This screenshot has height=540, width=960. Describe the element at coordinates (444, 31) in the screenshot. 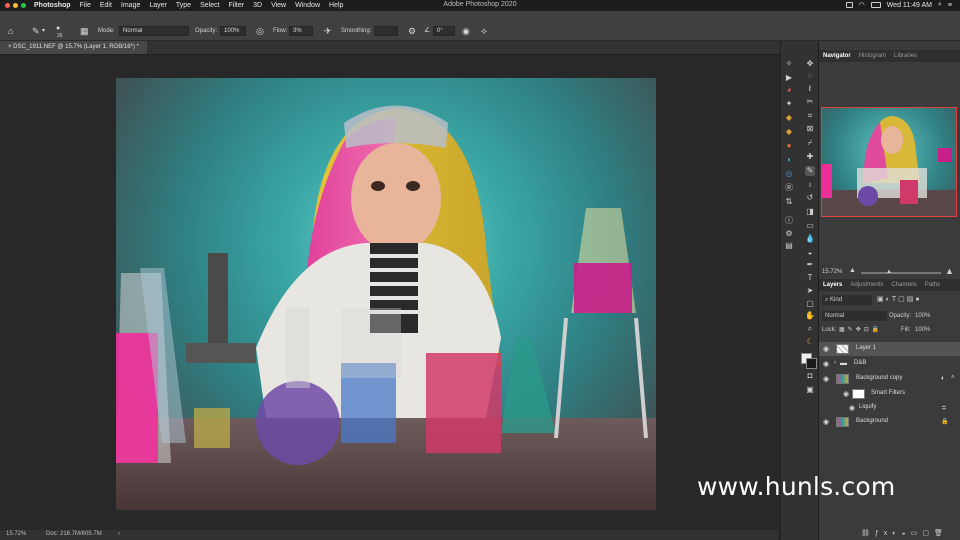

I see `angle-field: 0°` at that location.